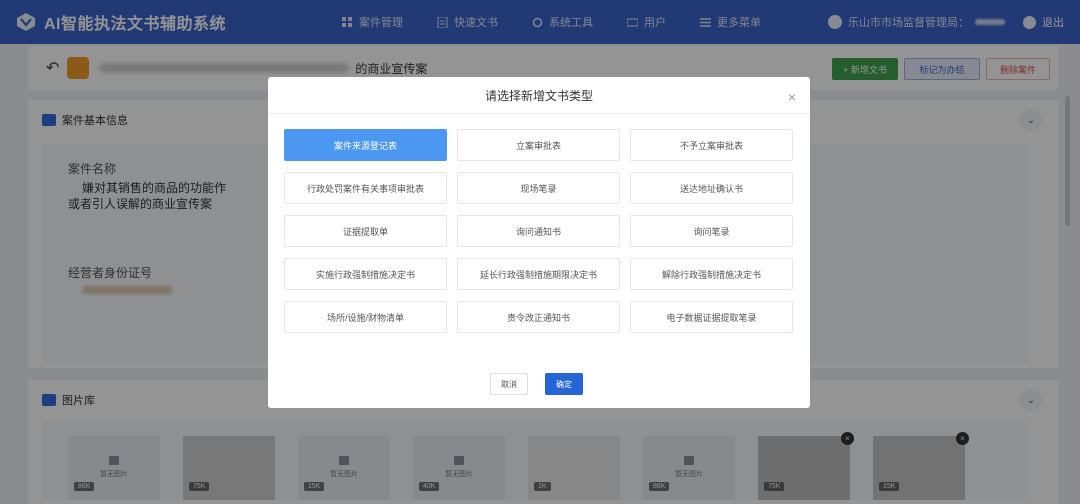 This screenshot has width=1080, height=504. Describe the element at coordinates (365, 274) in the screenshot. I see `doc-type-option: 实施行政强制措施决定书` at that location.